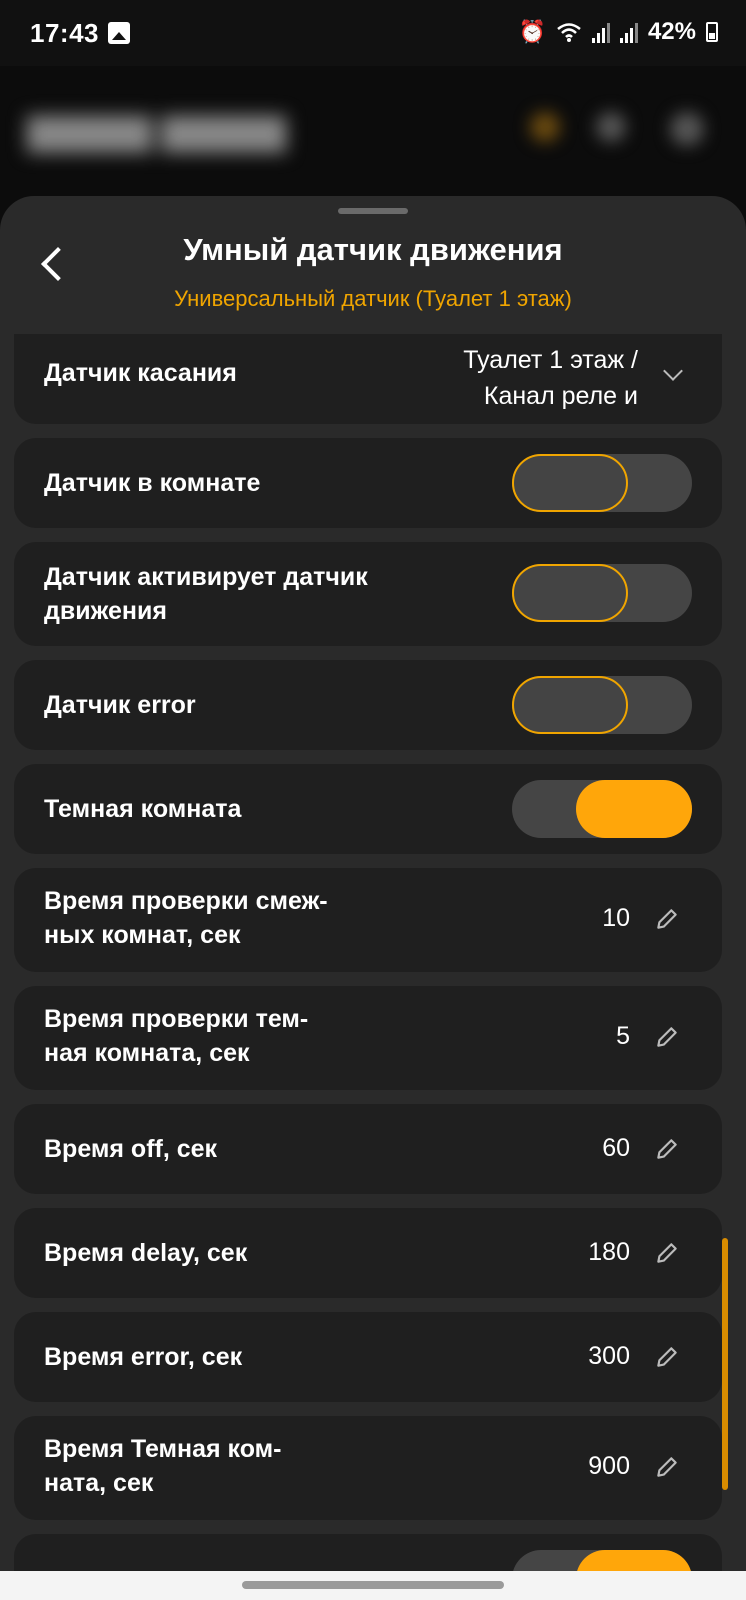 This screenshot has height=1600, width=746. Describe the element at coordinates (99, 1483) in the screenshot. I see `field-label-line2: ната, сек` at that location.